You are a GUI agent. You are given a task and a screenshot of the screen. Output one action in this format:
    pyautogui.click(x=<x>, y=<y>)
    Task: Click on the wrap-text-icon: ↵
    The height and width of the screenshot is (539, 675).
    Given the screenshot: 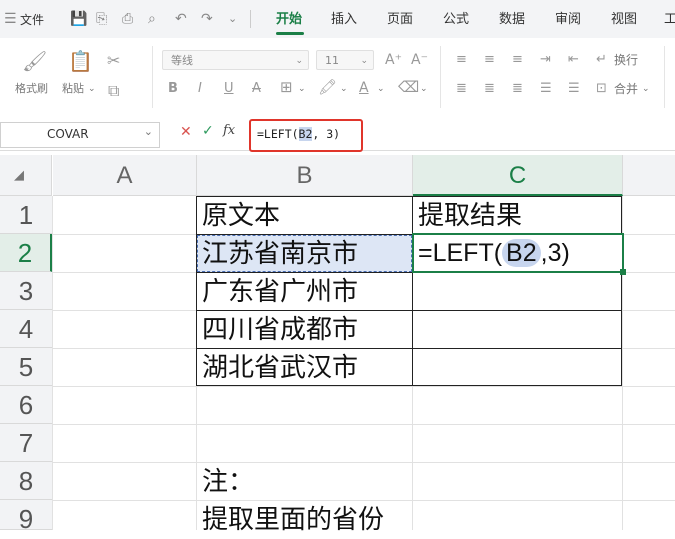 What is the action you would take?
    pyautogui.click(x=601, y=60)
    